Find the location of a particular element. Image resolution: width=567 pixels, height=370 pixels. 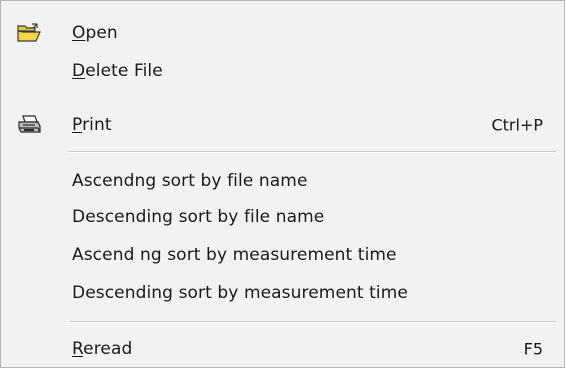

menu-item-label: Ascendng sort by file name is located at coordinates (190, 181).